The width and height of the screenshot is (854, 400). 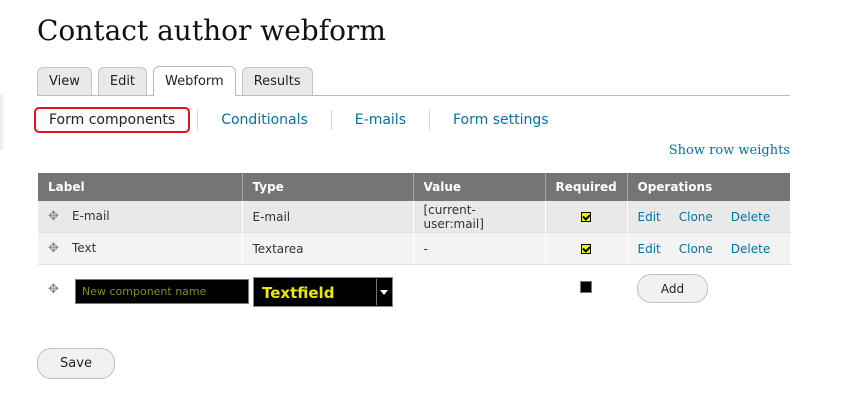 What do you see at coordinates (211, 30) in the screenshot?
I see `page-title: Contact author webform` at bounding box center [211, 30].